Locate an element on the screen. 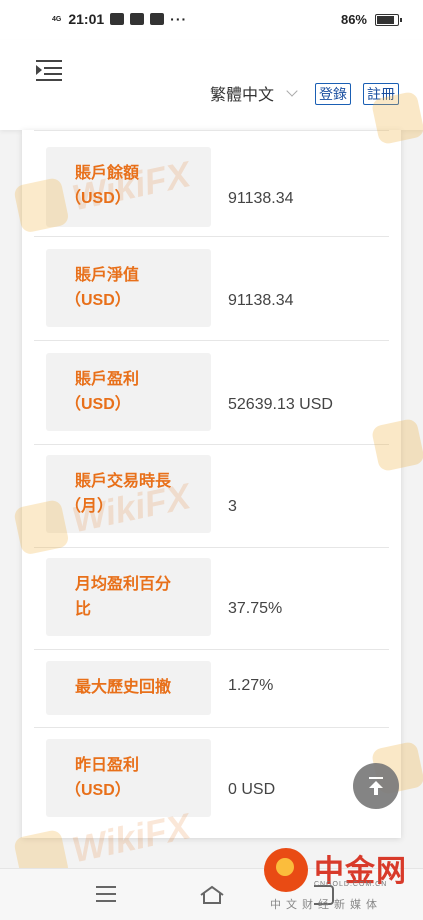  stat-value: 37.75% is located at coordinates (255, 608).